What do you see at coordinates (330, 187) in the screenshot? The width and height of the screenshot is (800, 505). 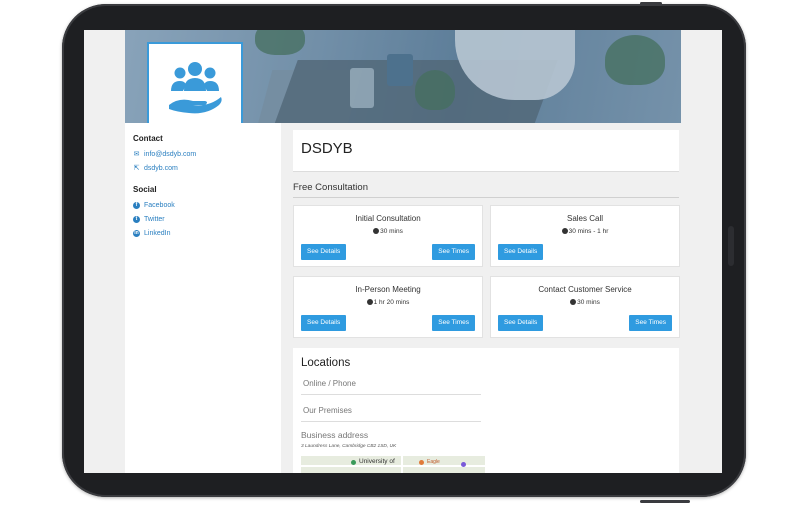 I see `section-title: Free Consultation` at bounding box center [330, 187].